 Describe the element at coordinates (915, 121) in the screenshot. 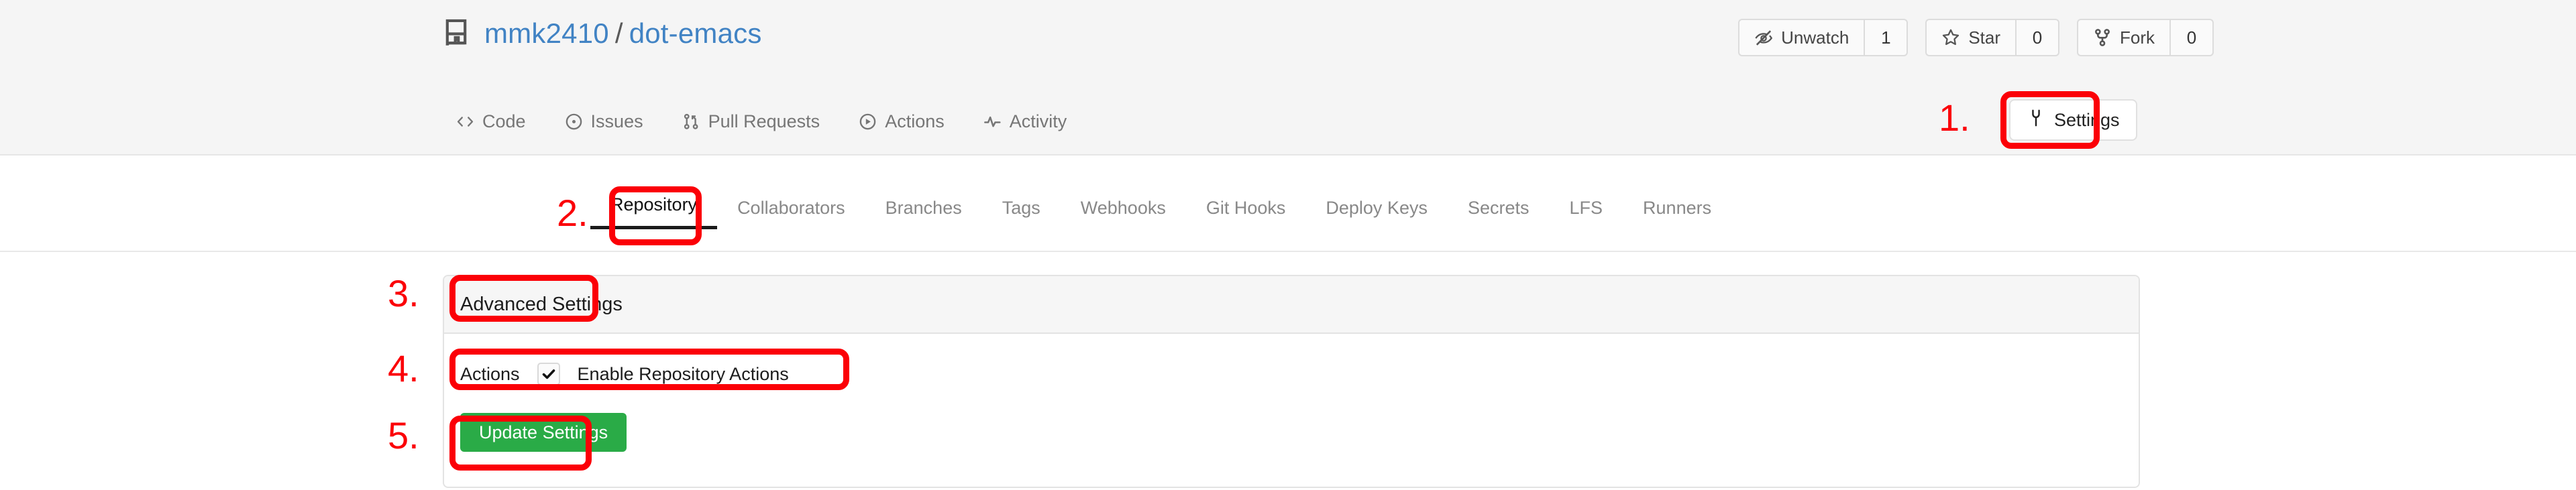

I see `nav-tab-actions-label: Actions` at that location.